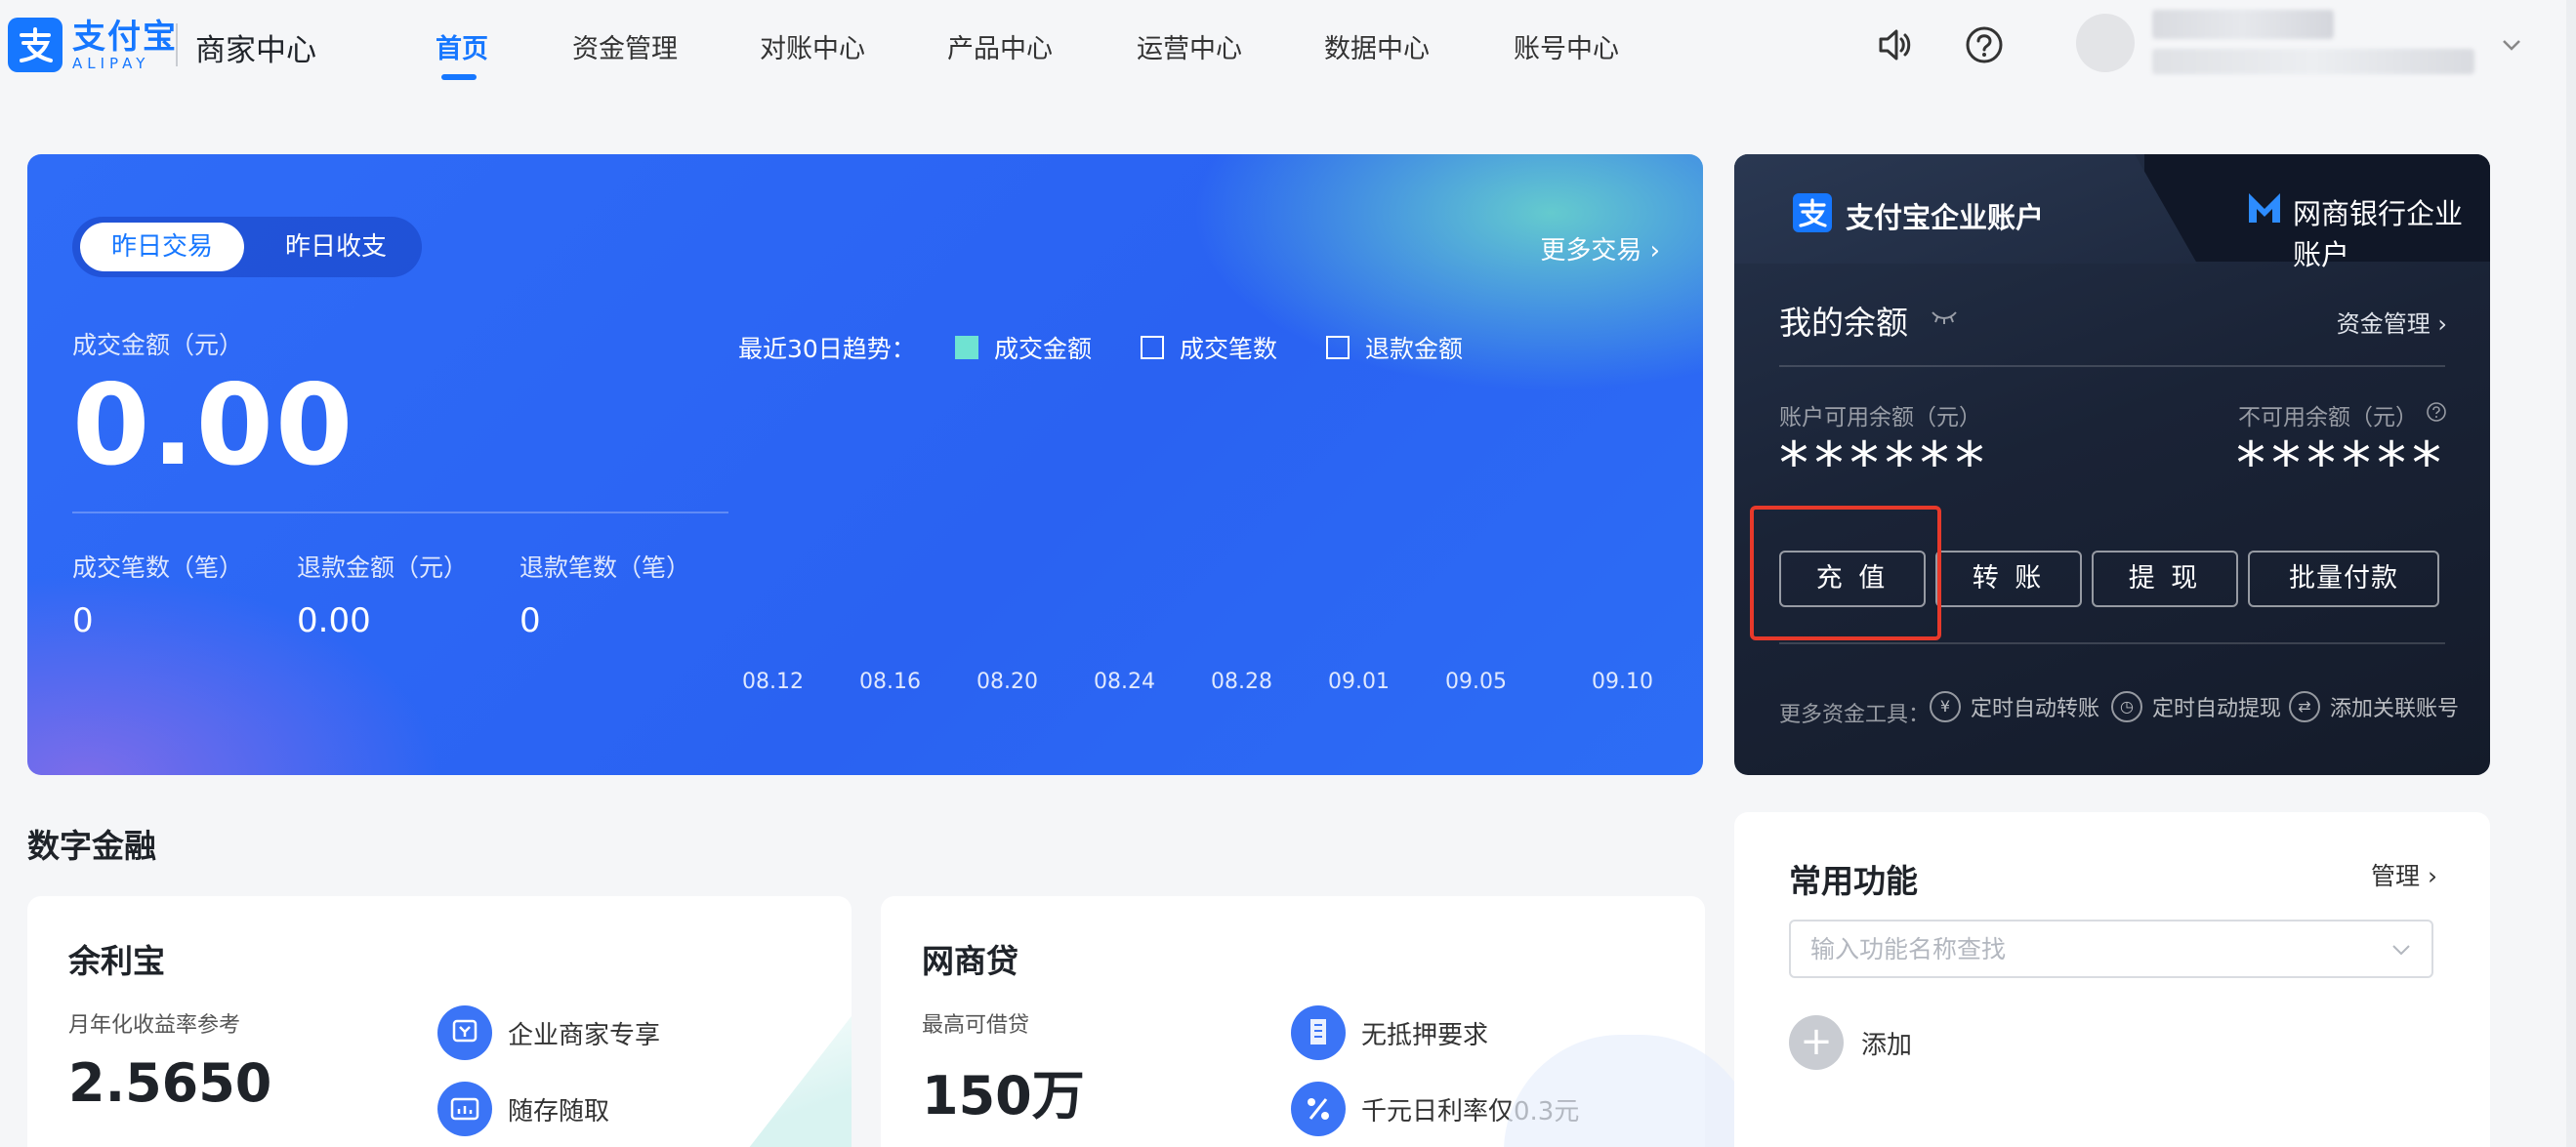  Describe the element at coordinates (2328, 418) in the screenshot. I see `unavailable-balance-label: 不可用余额（元）` at that location.